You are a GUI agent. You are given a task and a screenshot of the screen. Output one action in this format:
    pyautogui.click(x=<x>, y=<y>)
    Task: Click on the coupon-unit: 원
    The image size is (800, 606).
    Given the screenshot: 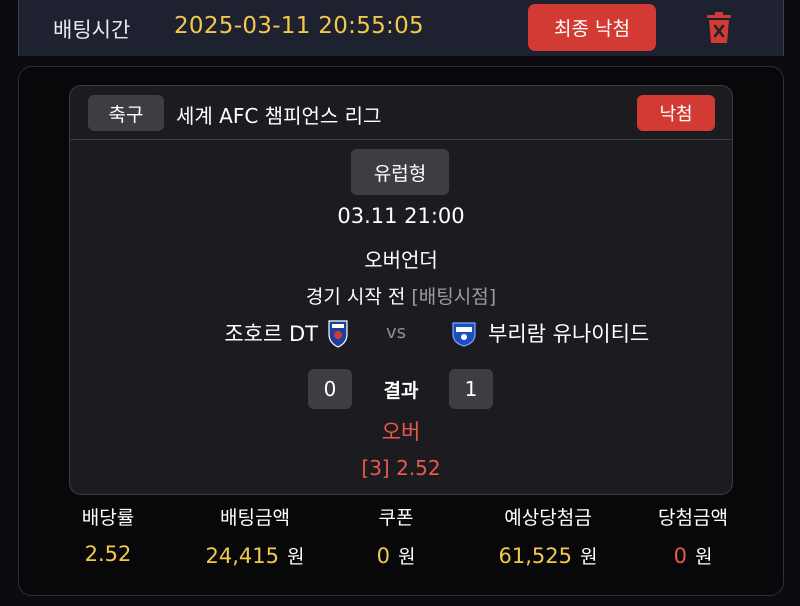 What is the action you would take?
    pyautogui.click(x=406, y=557)
    